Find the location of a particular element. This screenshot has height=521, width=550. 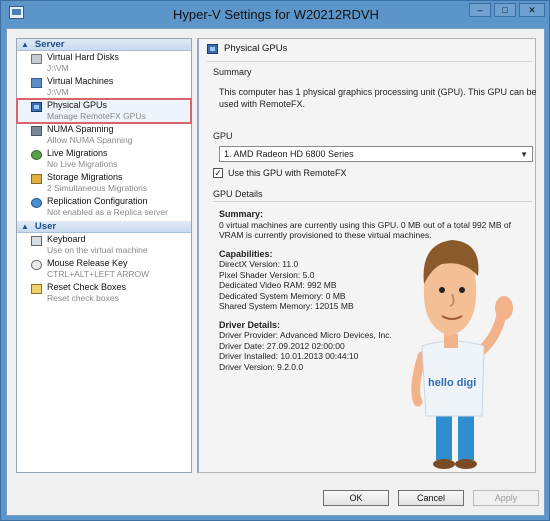

use-gpu-remotefx-checkbox: ✓ Use this GPU with RemoteFX is located at coordinates (280, 173).